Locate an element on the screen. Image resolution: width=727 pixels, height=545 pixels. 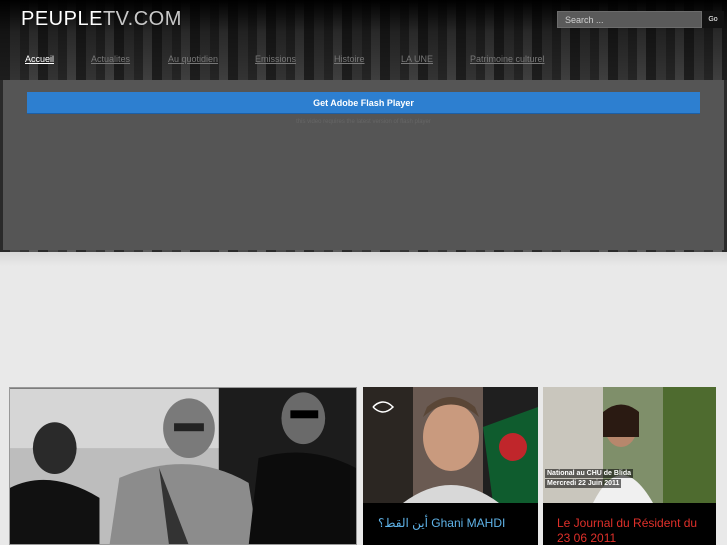
video-card-ghani-mahdi: أين القط؟ Ghani MAHDI is located at coordinates (450, 466).